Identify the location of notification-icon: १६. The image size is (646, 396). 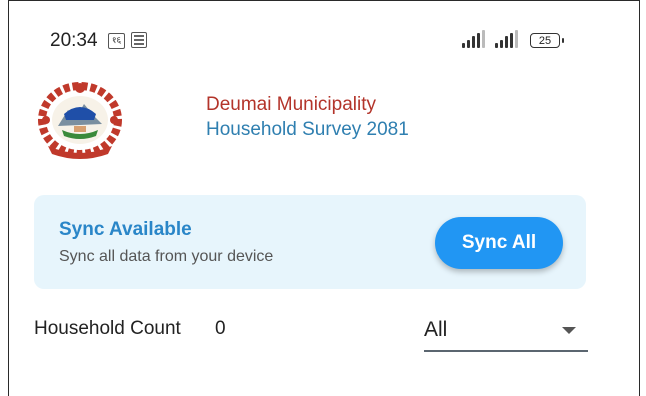
(116, 41).